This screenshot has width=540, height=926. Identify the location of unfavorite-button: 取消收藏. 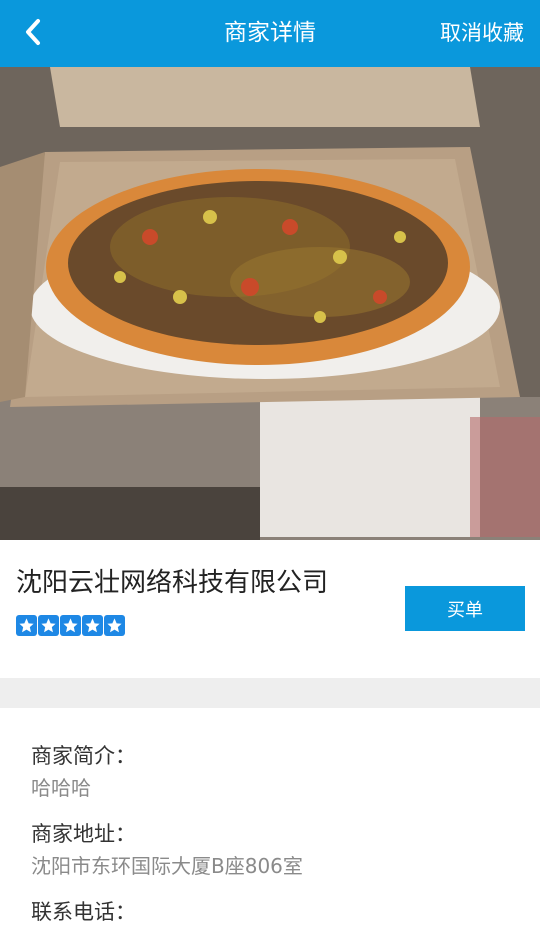
(482, 33).